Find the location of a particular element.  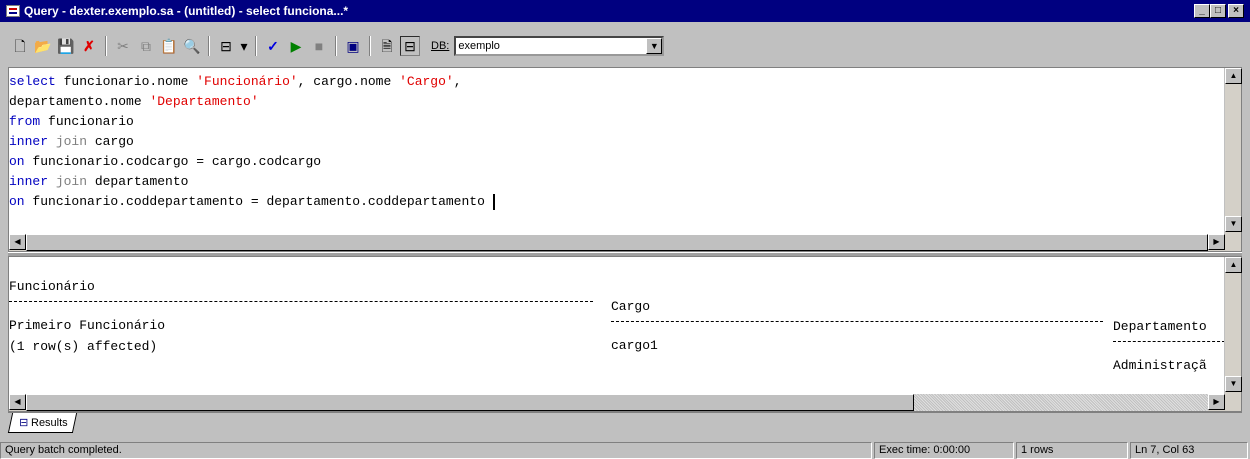

status-exec-time: Exec time: 0:00:00 is located at coordinates (944, 450).